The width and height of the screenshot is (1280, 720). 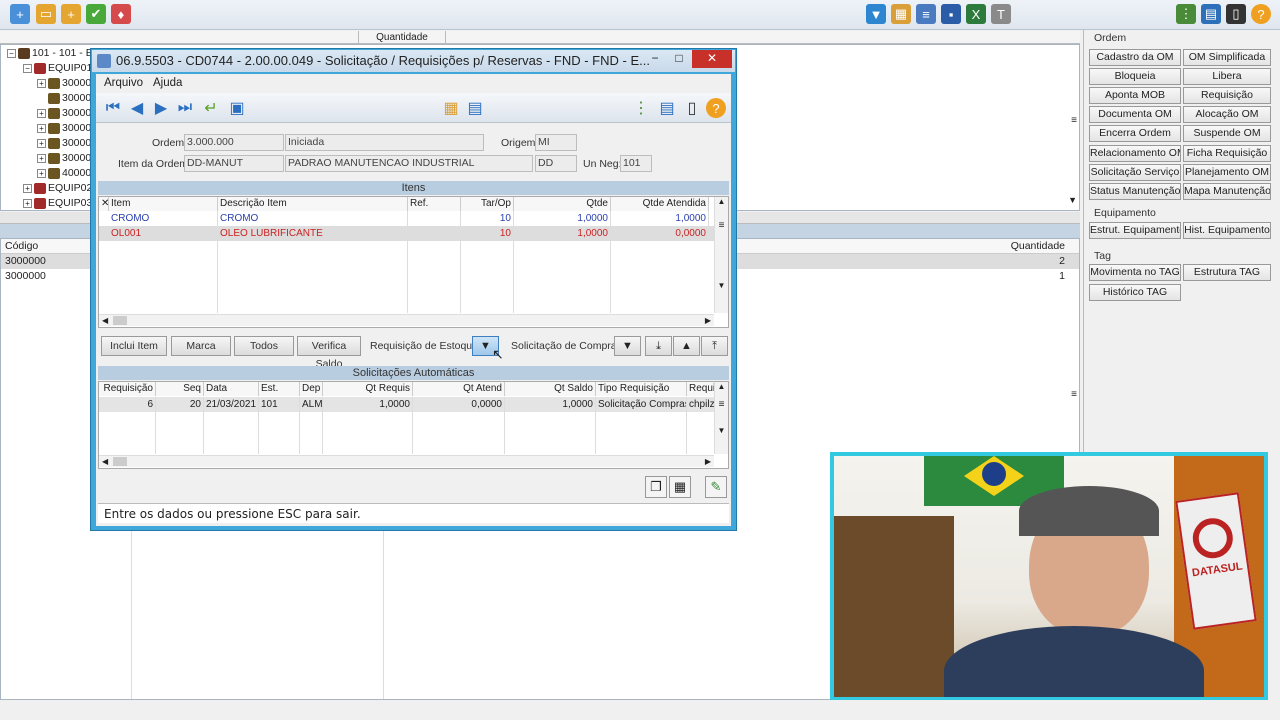 I want to click on requisicao-button: Requisição, so click(x=1227, y=95).